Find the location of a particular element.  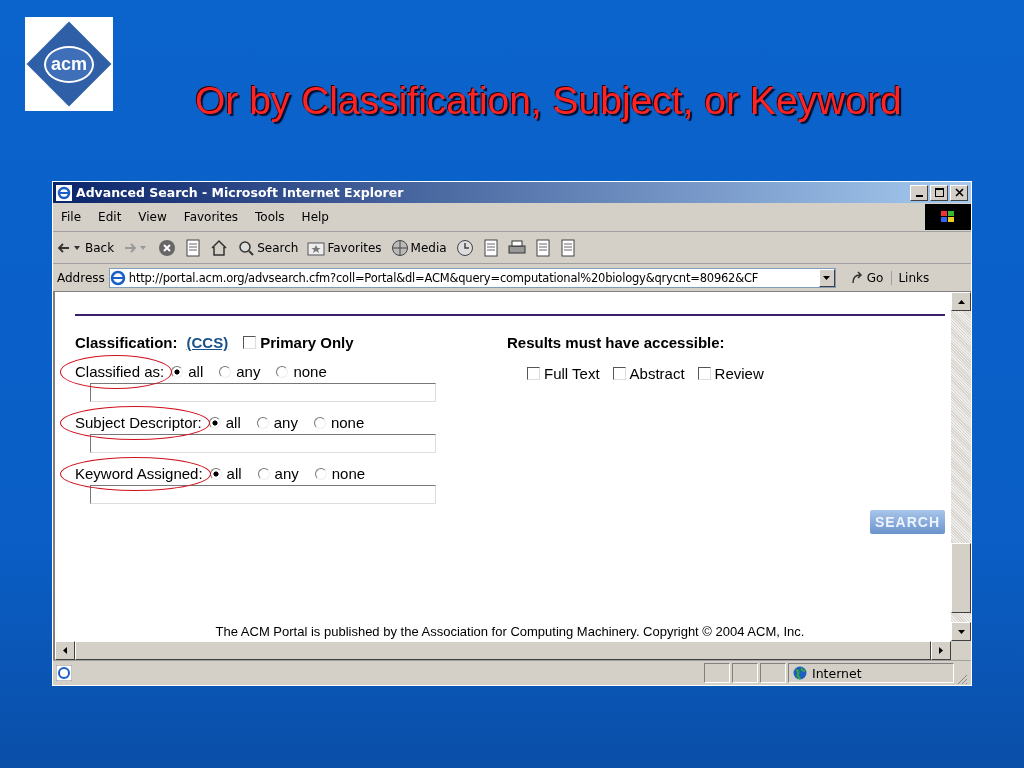

right-arrow-icon is located at coordinates (941, 650).